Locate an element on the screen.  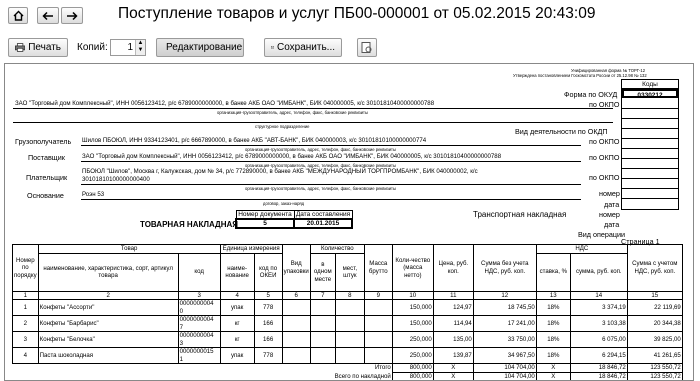
cell-net: 250,000 is located at coordinates (412, 339).